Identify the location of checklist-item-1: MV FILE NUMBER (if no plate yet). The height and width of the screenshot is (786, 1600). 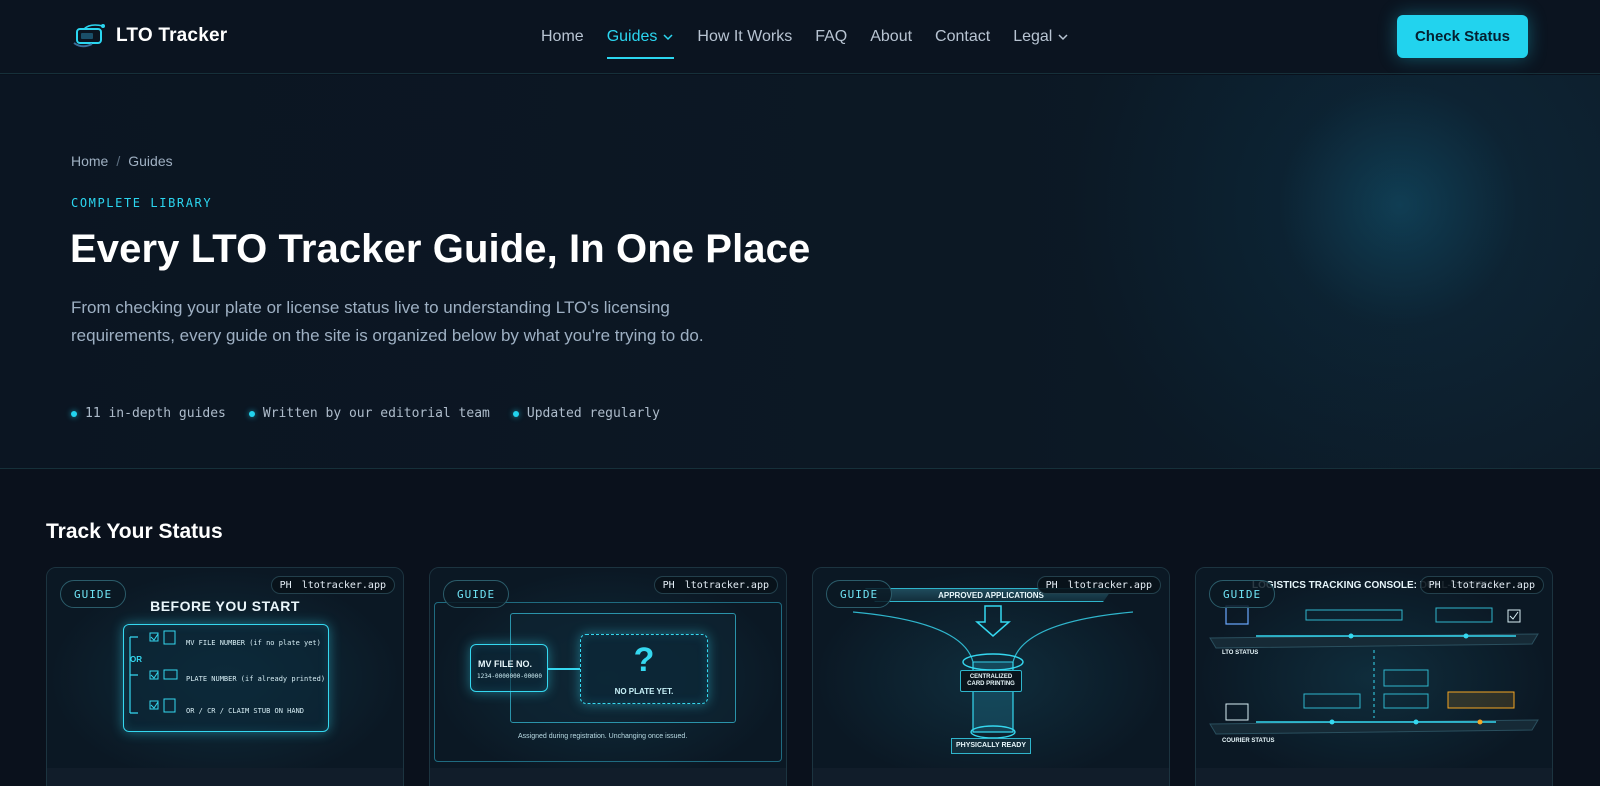
(253, 643).